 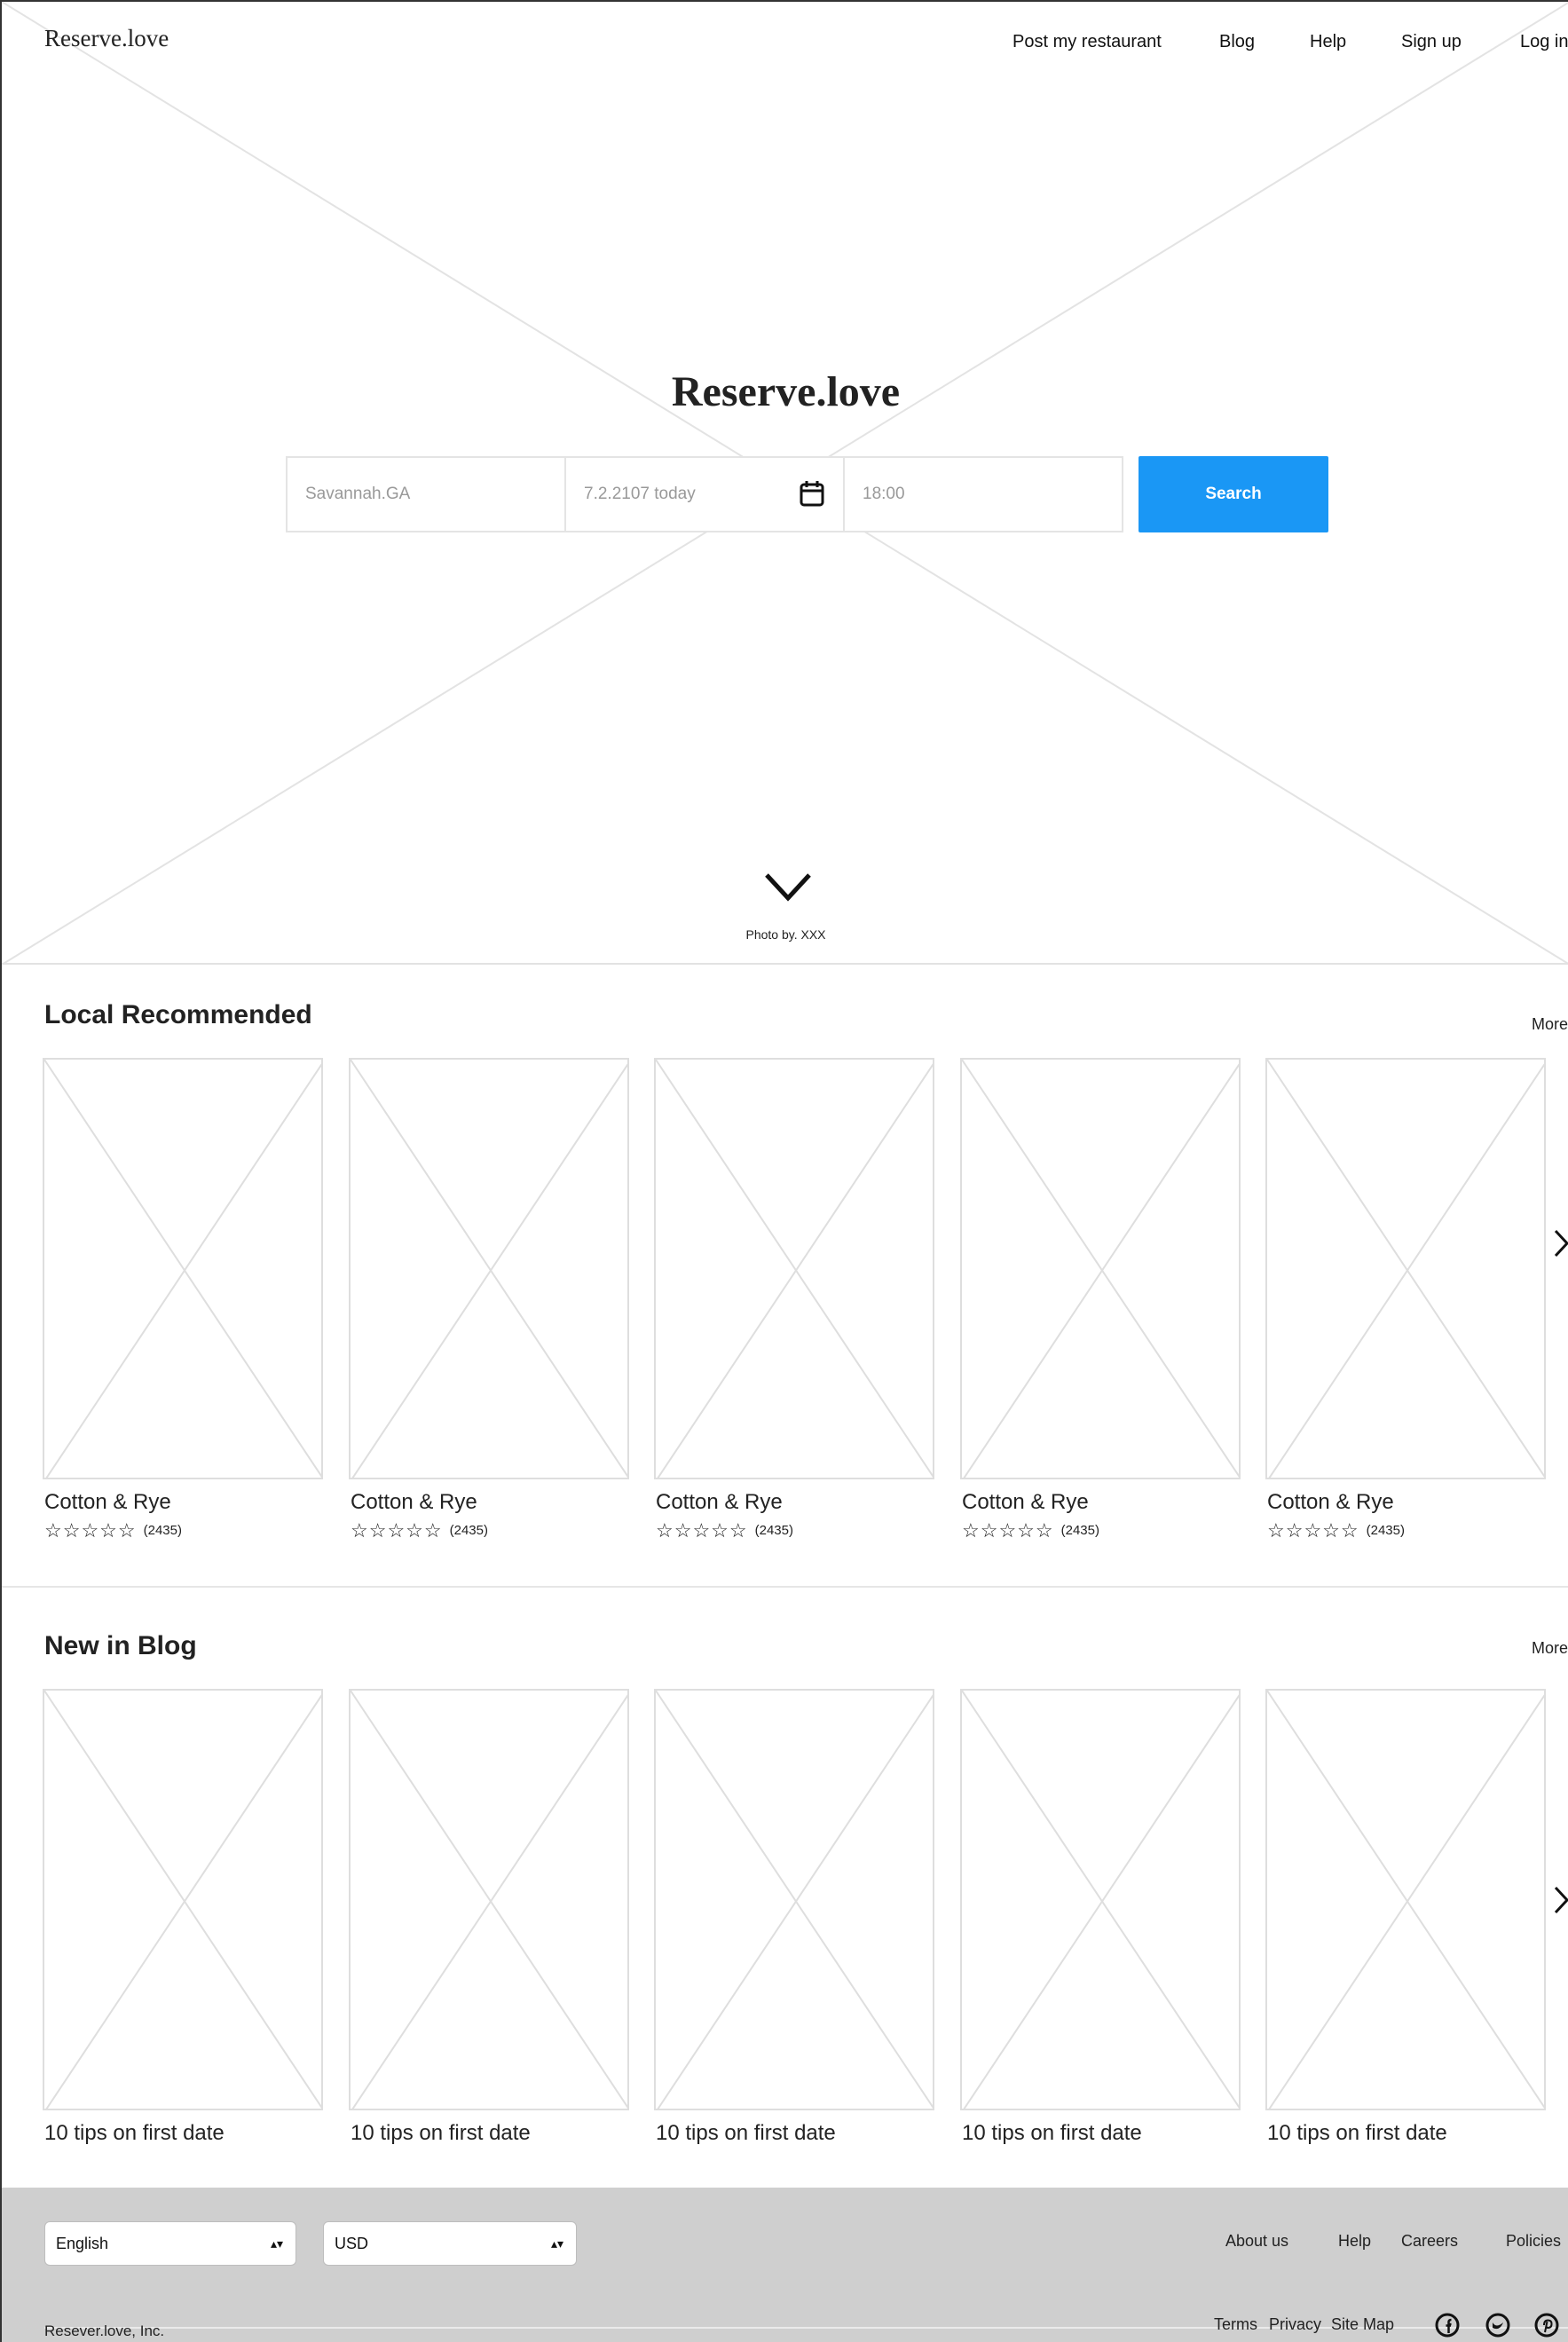 I want to click on time-input: 18:00, so click(x=983, y=494).